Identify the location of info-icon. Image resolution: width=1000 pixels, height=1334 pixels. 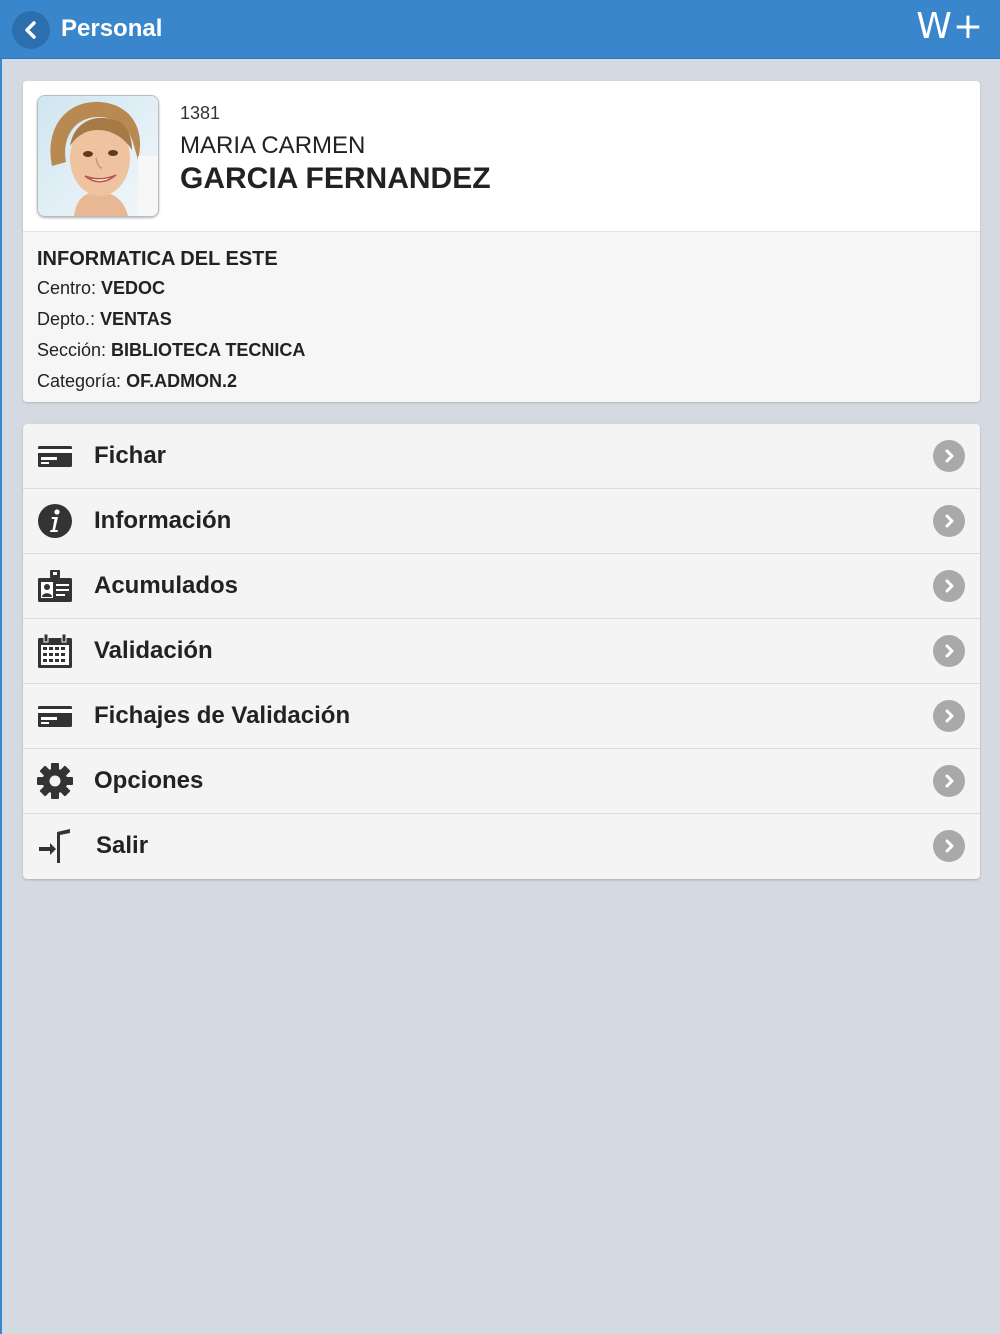
(55, 521).